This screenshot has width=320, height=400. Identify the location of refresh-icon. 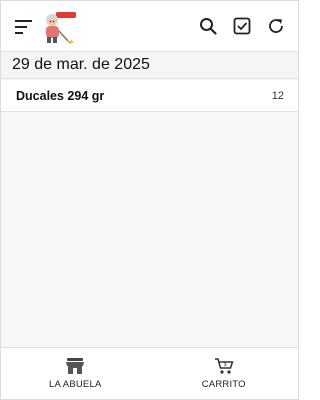
(276, 26).